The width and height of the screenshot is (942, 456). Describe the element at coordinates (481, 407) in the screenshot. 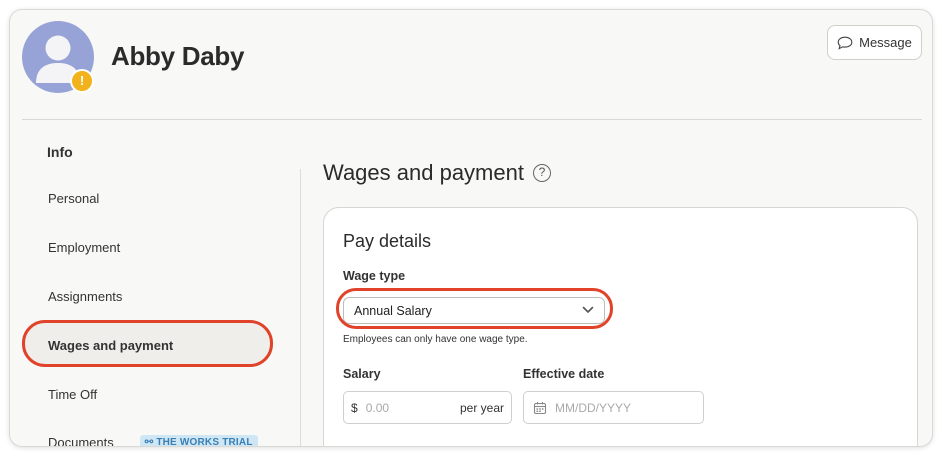

I see `salary-unit: per year` at that location.